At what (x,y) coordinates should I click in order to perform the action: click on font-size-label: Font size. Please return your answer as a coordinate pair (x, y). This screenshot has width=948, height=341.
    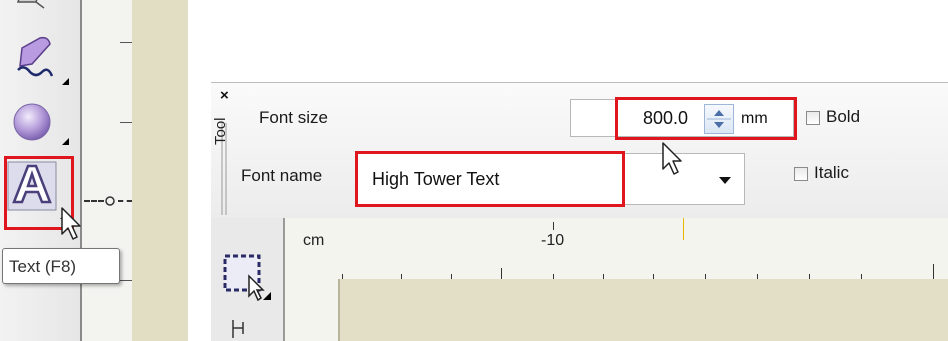
    Looking at the image, I should click on (293, 117).